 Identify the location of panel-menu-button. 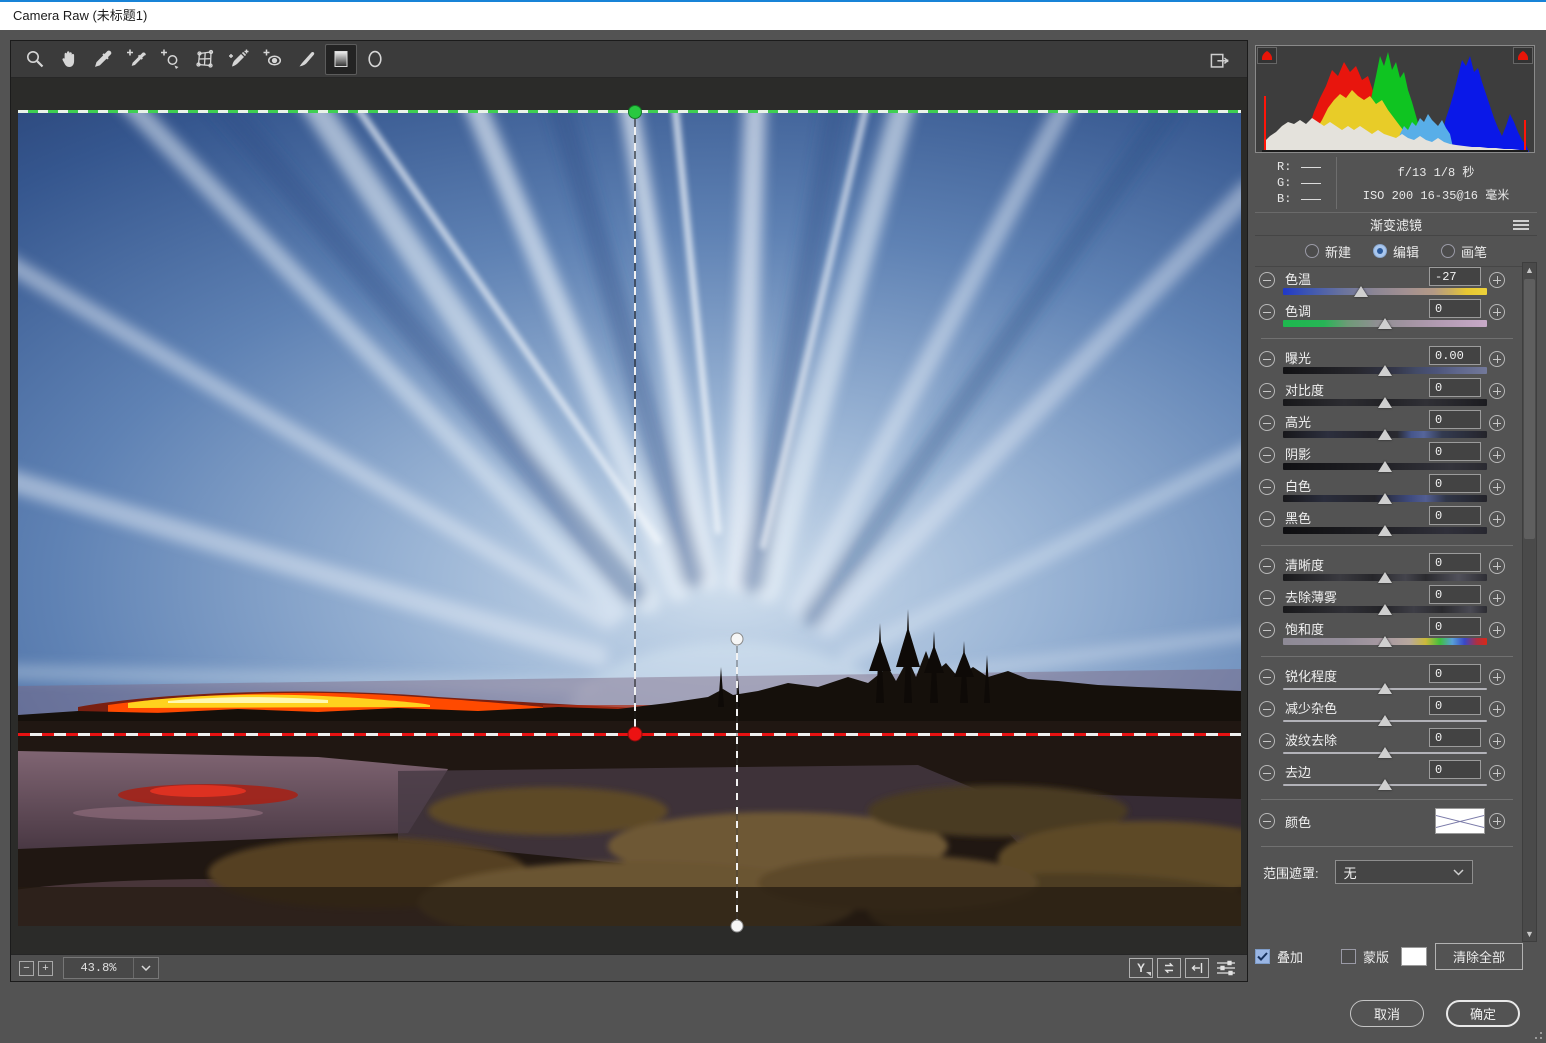
(1521, 225).